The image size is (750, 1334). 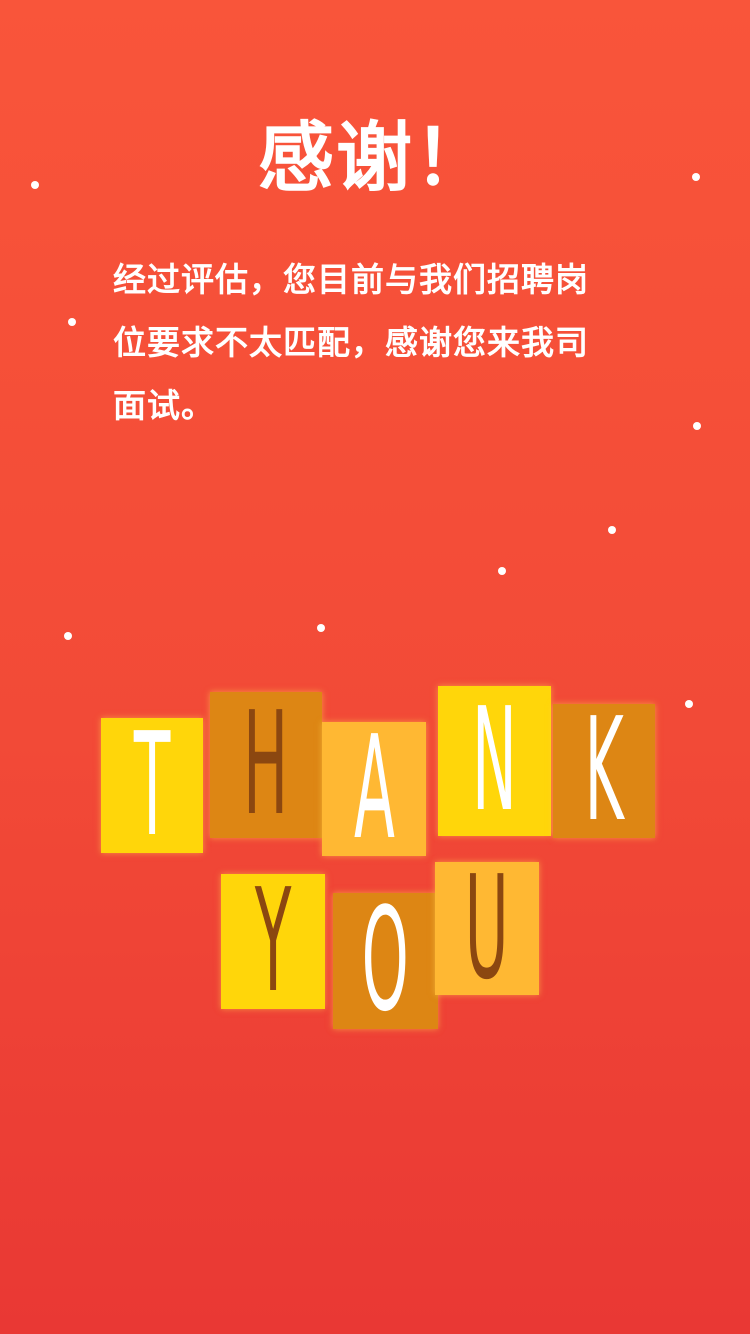 I want to click on letter-tile-u: U, so click(x=487, y=927).